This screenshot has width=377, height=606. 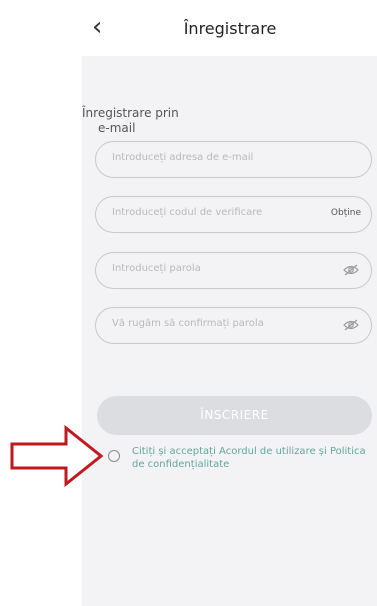 I want to click on password-field, so click(x=233, y=270).